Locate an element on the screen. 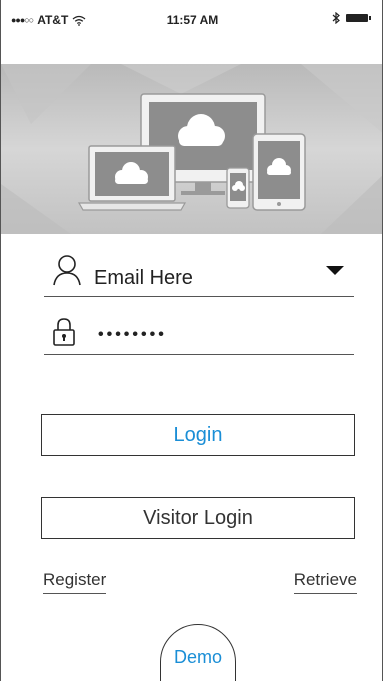  status-right is located at coordinates (351, 18).